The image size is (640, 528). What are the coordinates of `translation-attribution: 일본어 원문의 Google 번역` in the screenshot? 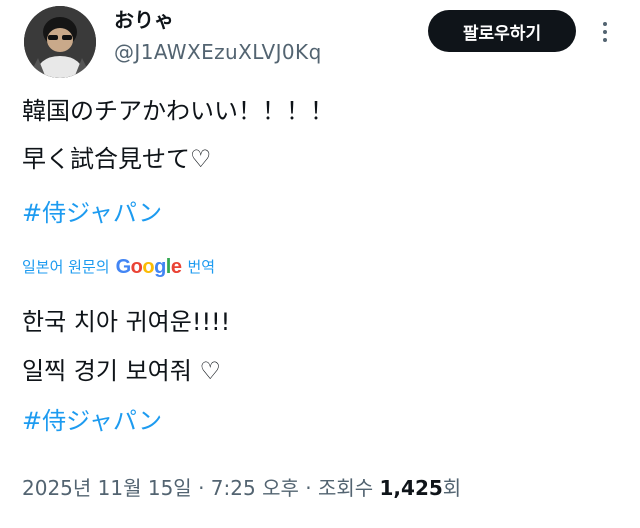 It's located at (118, 267).